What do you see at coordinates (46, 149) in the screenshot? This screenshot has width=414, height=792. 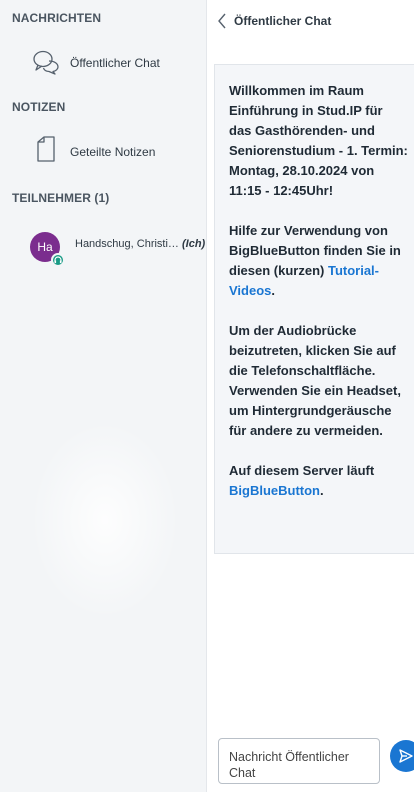 I see `note-icon` at bounding box center [46, 149].